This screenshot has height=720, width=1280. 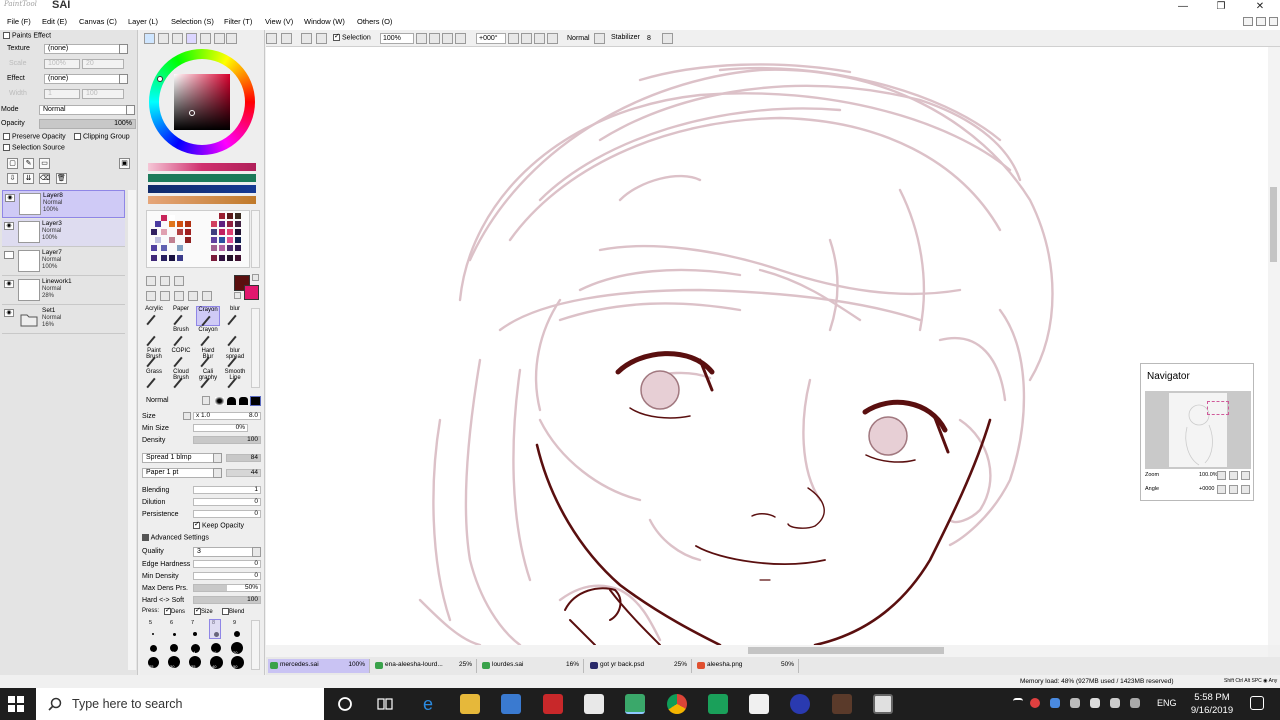 I want to click on quality-select: 3, so click(x=227, y=552).